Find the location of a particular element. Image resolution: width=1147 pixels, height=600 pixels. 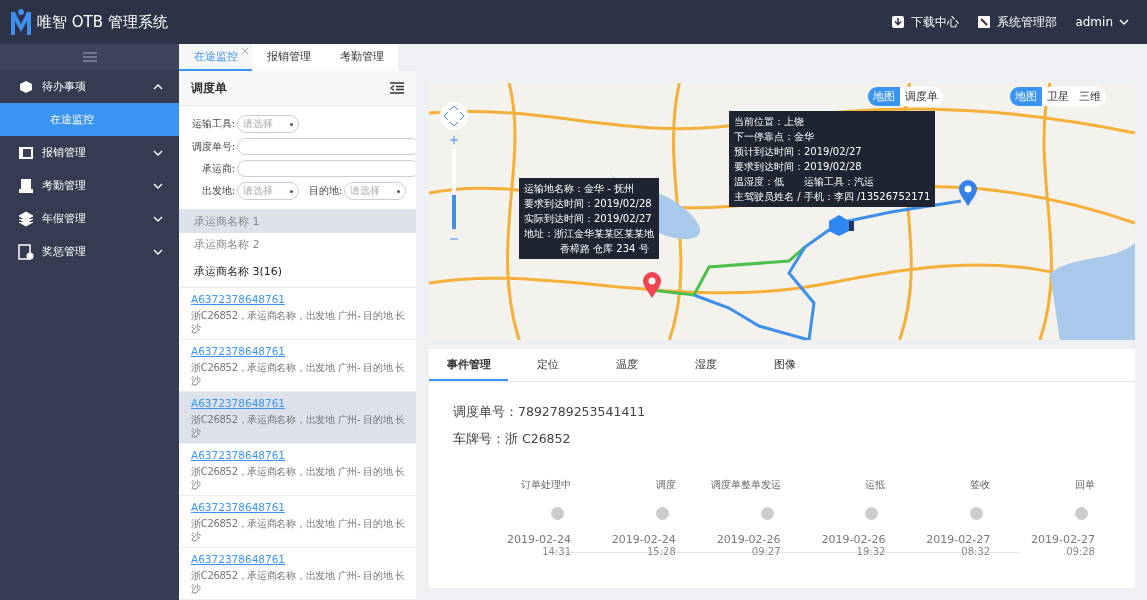

map-type-toggle: 三维 is located at coordinates (1090, 96).